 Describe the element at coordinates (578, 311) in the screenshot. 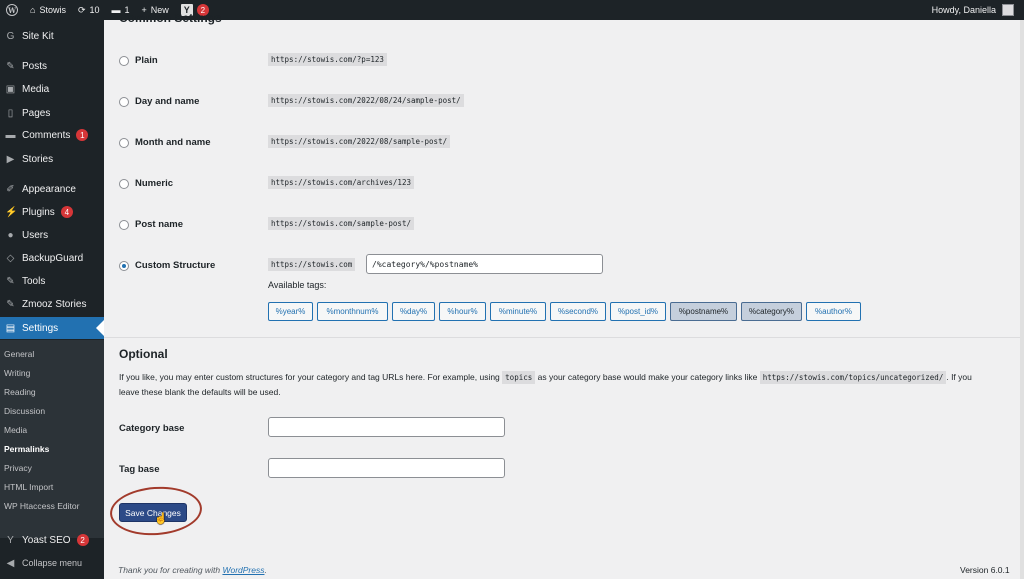

I see `tag-button-second: %second%` at that location.